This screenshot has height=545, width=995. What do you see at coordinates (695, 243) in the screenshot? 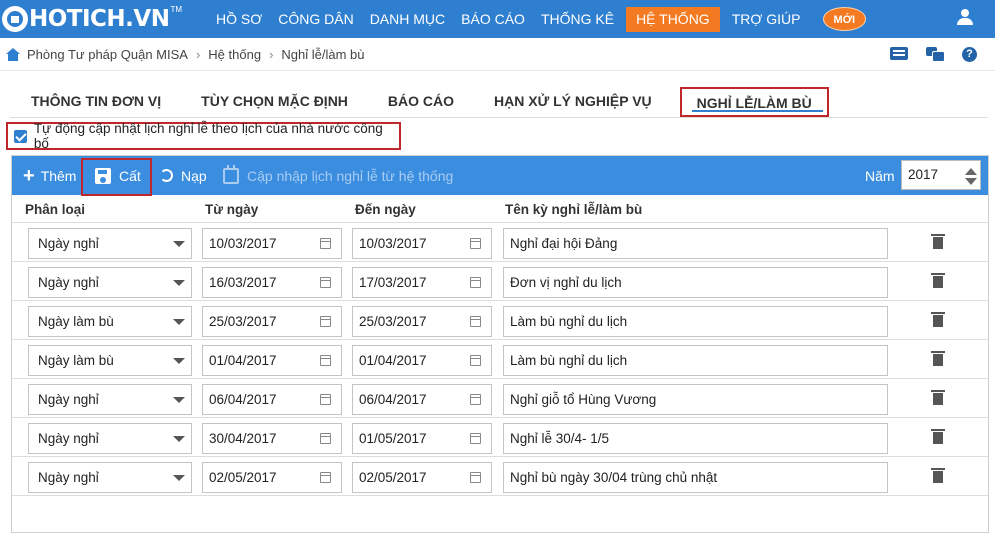
I see `holiday-name-input: Nghỉ đại hội Đảng` at bounding box center [695, 243].